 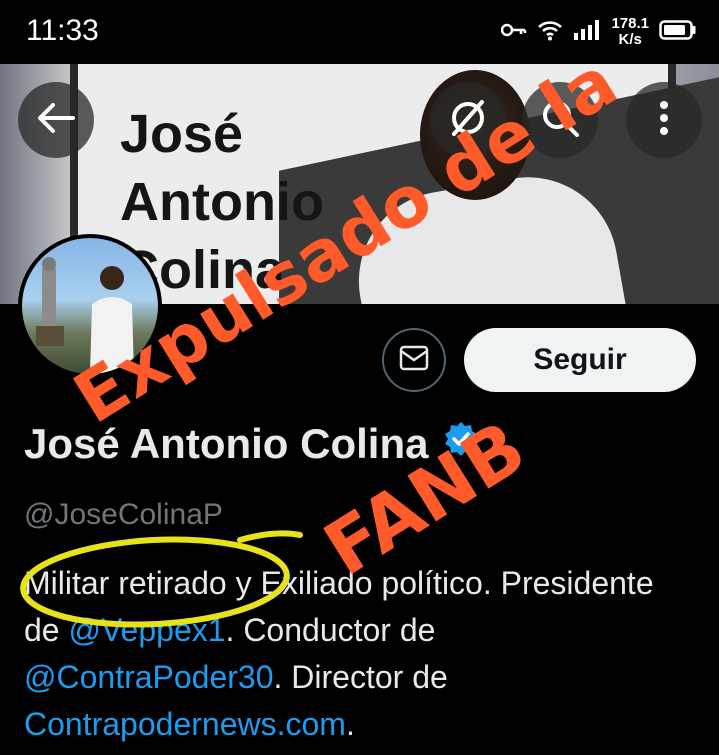 I want to click on message-icon, so click(x=414, y=360).